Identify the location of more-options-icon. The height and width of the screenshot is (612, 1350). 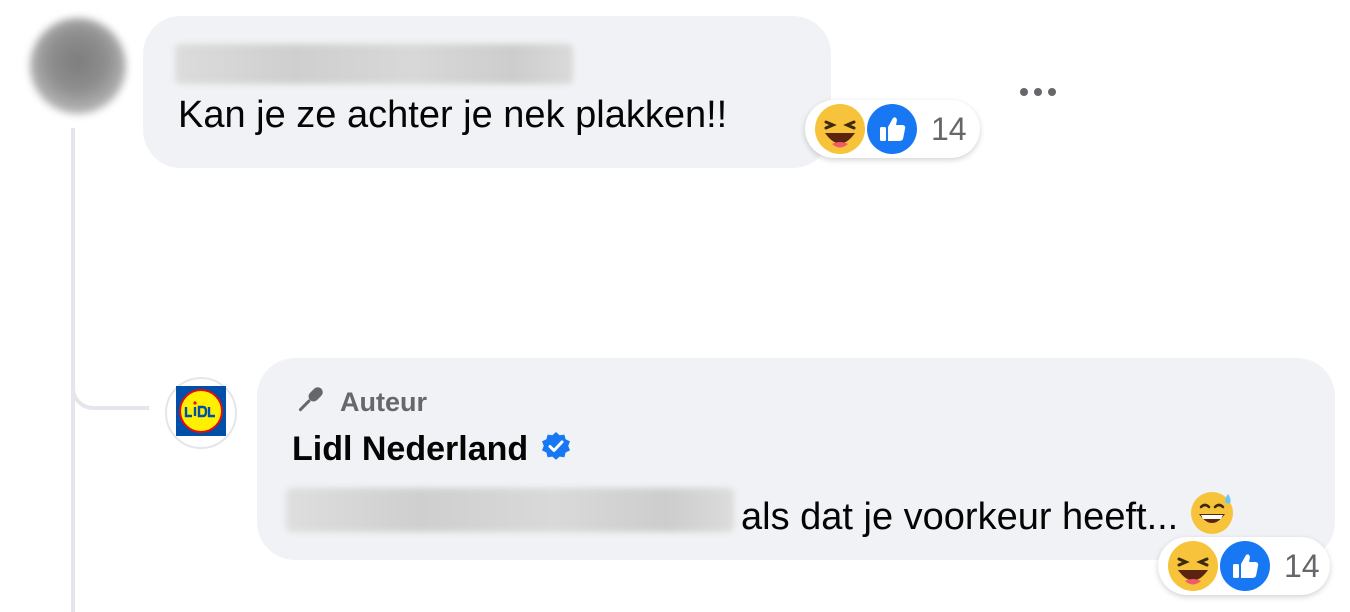
(1038, 93).